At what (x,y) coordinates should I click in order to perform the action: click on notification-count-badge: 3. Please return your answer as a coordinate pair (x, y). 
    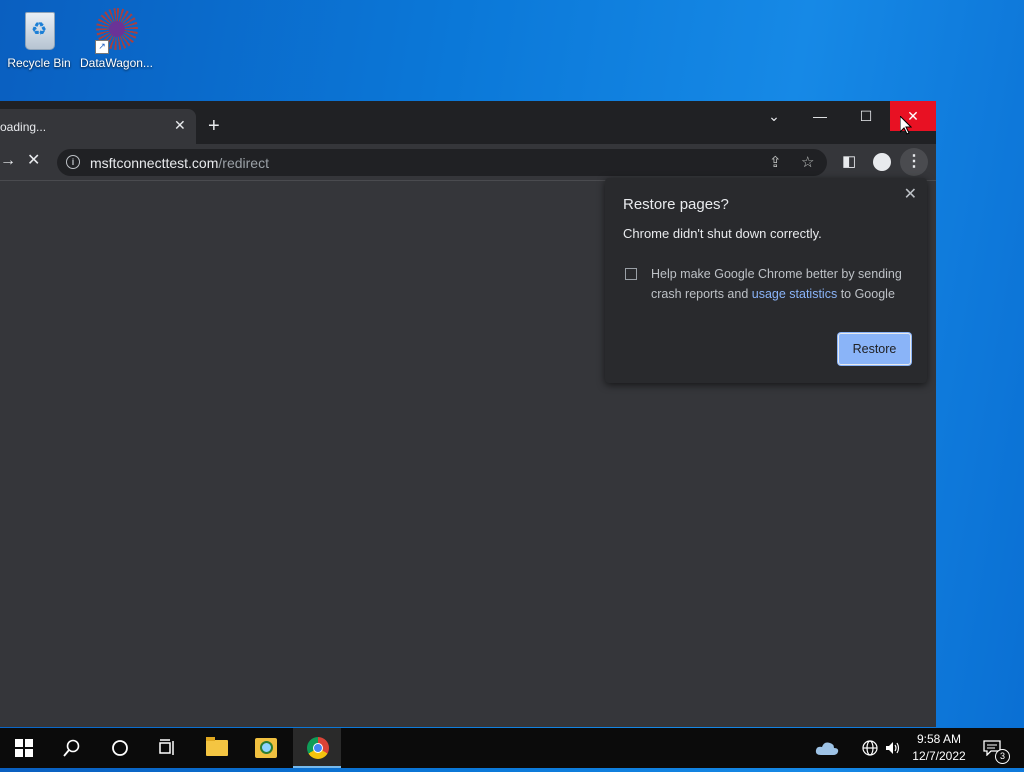
    Looking at the image, I should click on (1002, 756).